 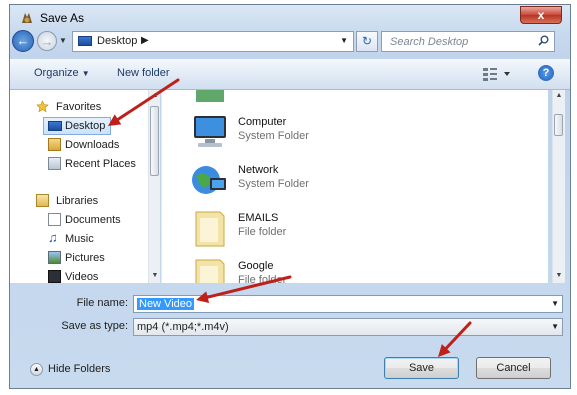 What do you see at coordinates (558, 125) in the screenshot?
I see `file-list-scroll-thumb` at bounding box center [558, 125].